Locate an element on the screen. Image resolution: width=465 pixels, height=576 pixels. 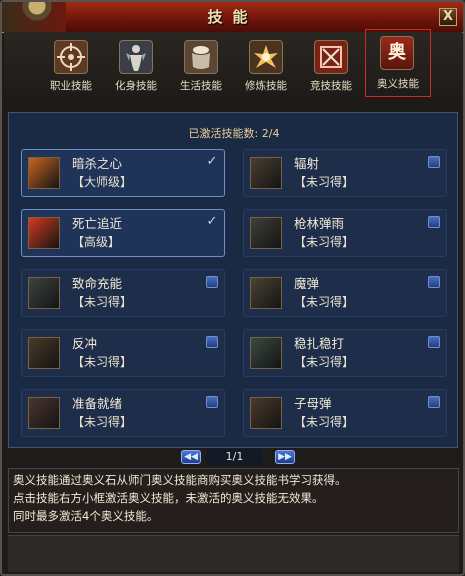
crosshair-icon is located at coordinates (71, 57).